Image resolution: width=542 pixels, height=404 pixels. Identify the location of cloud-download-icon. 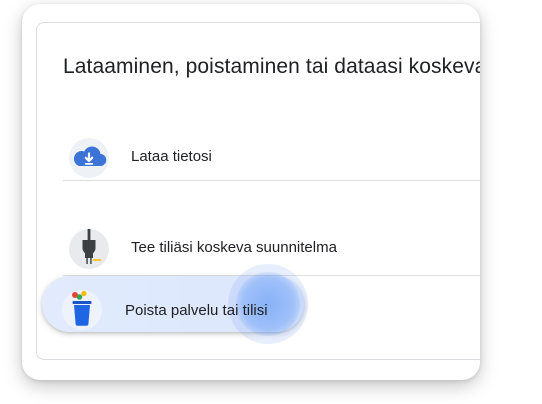
(89, 158).